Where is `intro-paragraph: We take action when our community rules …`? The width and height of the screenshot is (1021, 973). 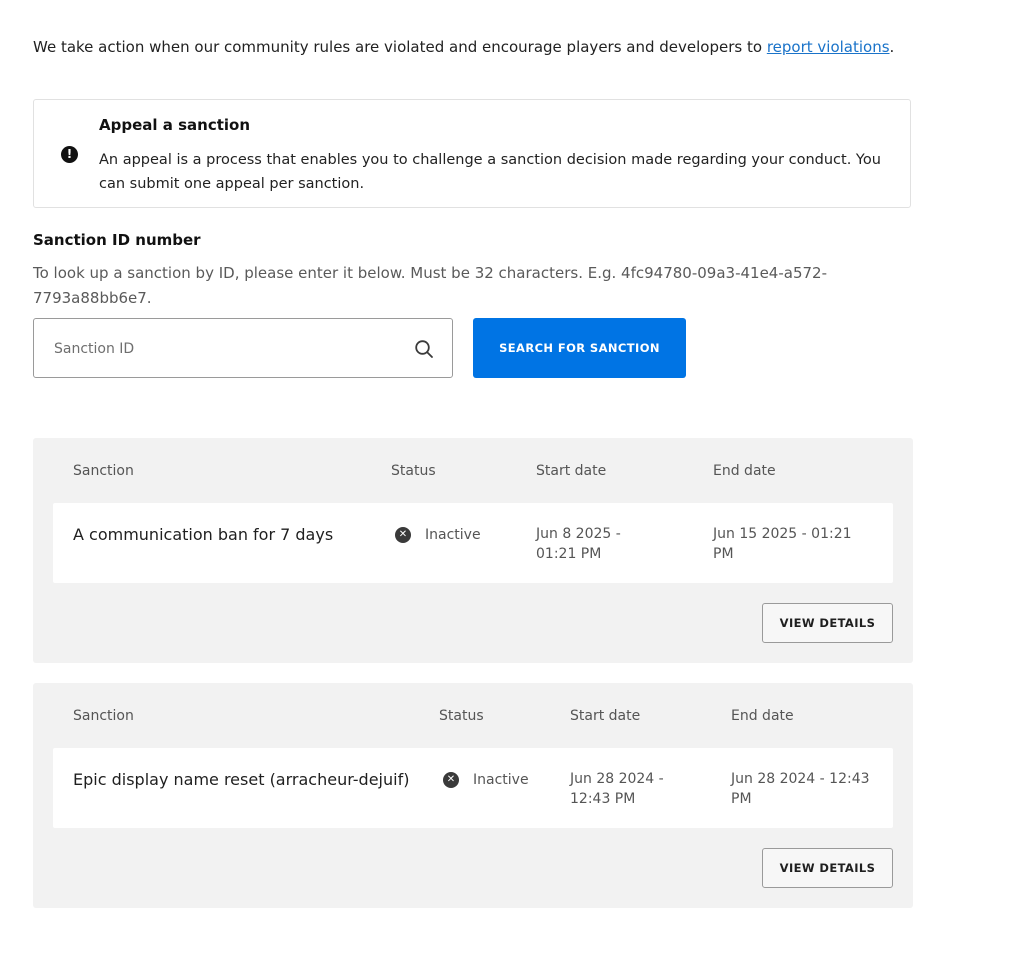 intro-paragraph: We take action when our community rules … is located at coordinates (513, 47).